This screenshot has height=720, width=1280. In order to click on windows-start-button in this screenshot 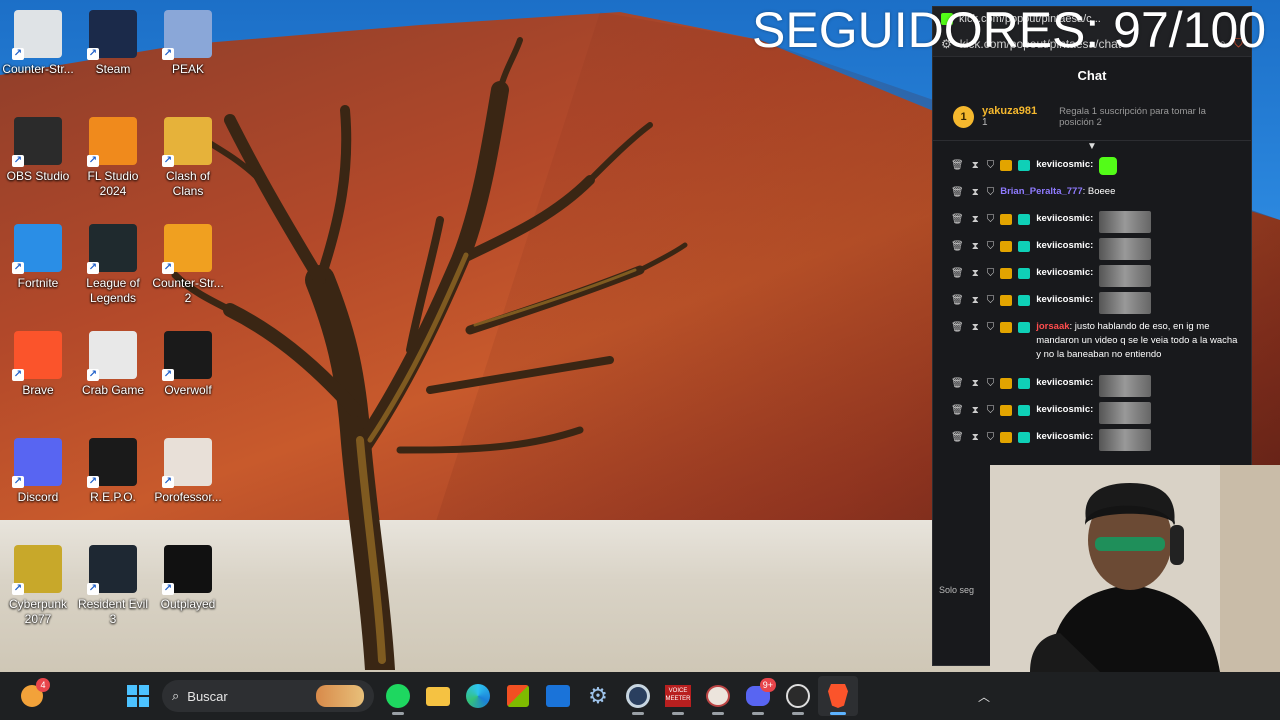, I will do `click(138, 696)`.